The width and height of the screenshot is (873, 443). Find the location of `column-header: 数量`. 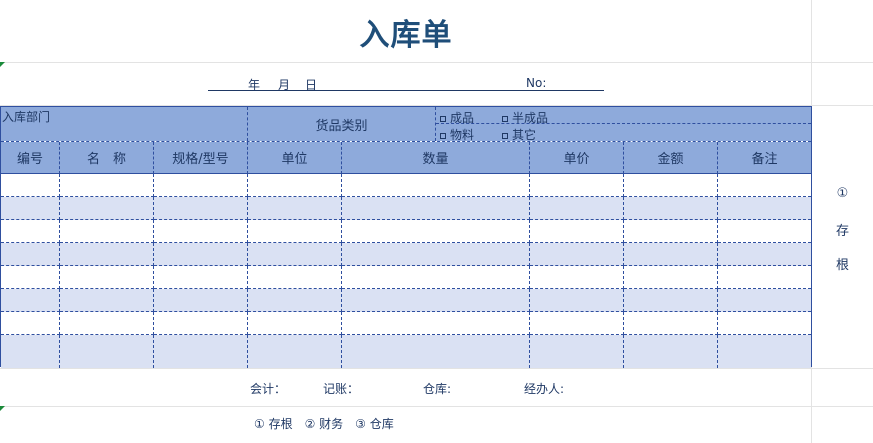

column-header: 数量 is located at coordinates (436, 158).